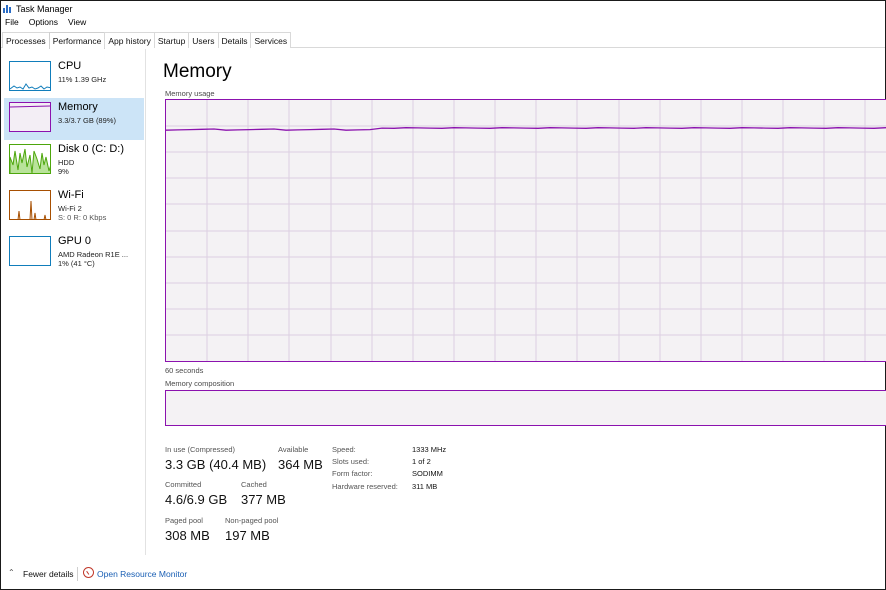  Describe the element at coordinates (77, 23) in the screenshot. I see `menu-view: View` at that location.